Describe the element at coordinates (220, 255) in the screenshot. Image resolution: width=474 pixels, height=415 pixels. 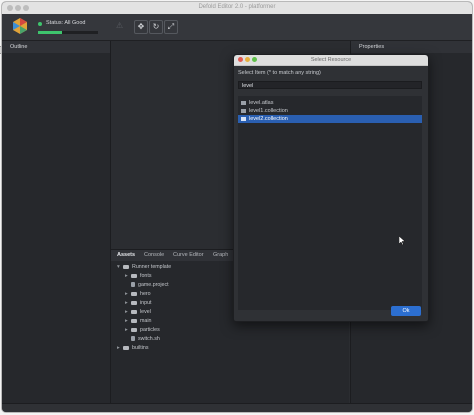
I see `tab-graph: Graph` at that location.